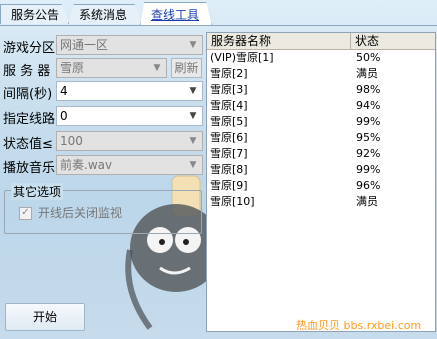 The image size is (437, 339). I want to click on zone-label: 游戏分区, so click(29, 48).